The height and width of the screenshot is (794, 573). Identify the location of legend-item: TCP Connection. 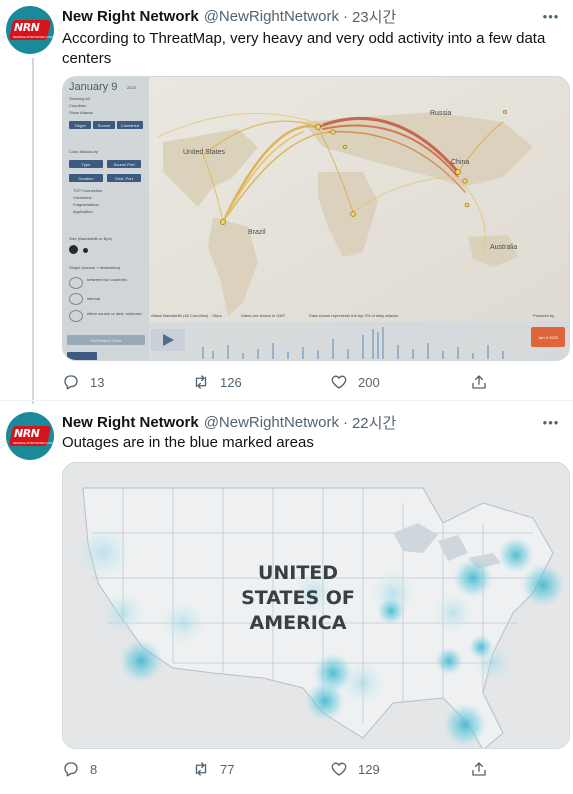
(88, 190).